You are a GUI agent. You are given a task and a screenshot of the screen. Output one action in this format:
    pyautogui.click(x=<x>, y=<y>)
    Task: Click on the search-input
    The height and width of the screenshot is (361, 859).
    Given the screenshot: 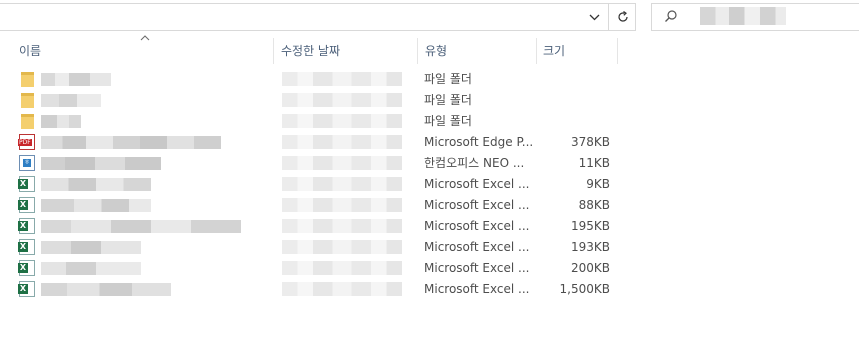 What is the action you would take?
    pyautogui.click(x=770, y=18)
    